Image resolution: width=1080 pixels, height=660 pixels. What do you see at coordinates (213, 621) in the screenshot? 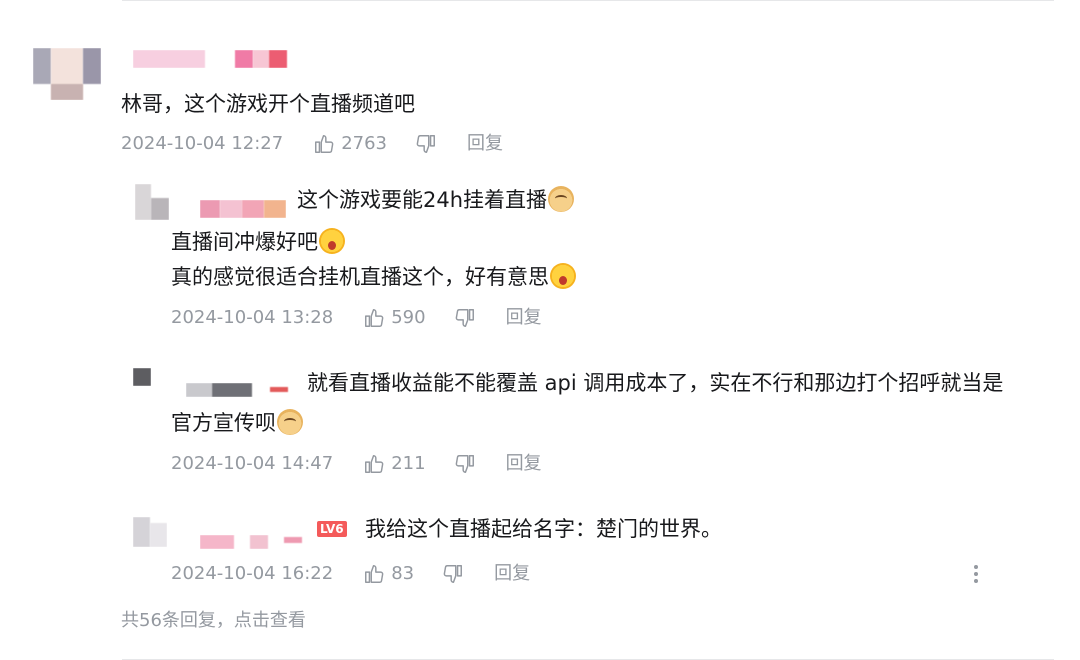
I see `view-all-replies-link: 共56条回复，点击查看` at bounding box center [213, 621].